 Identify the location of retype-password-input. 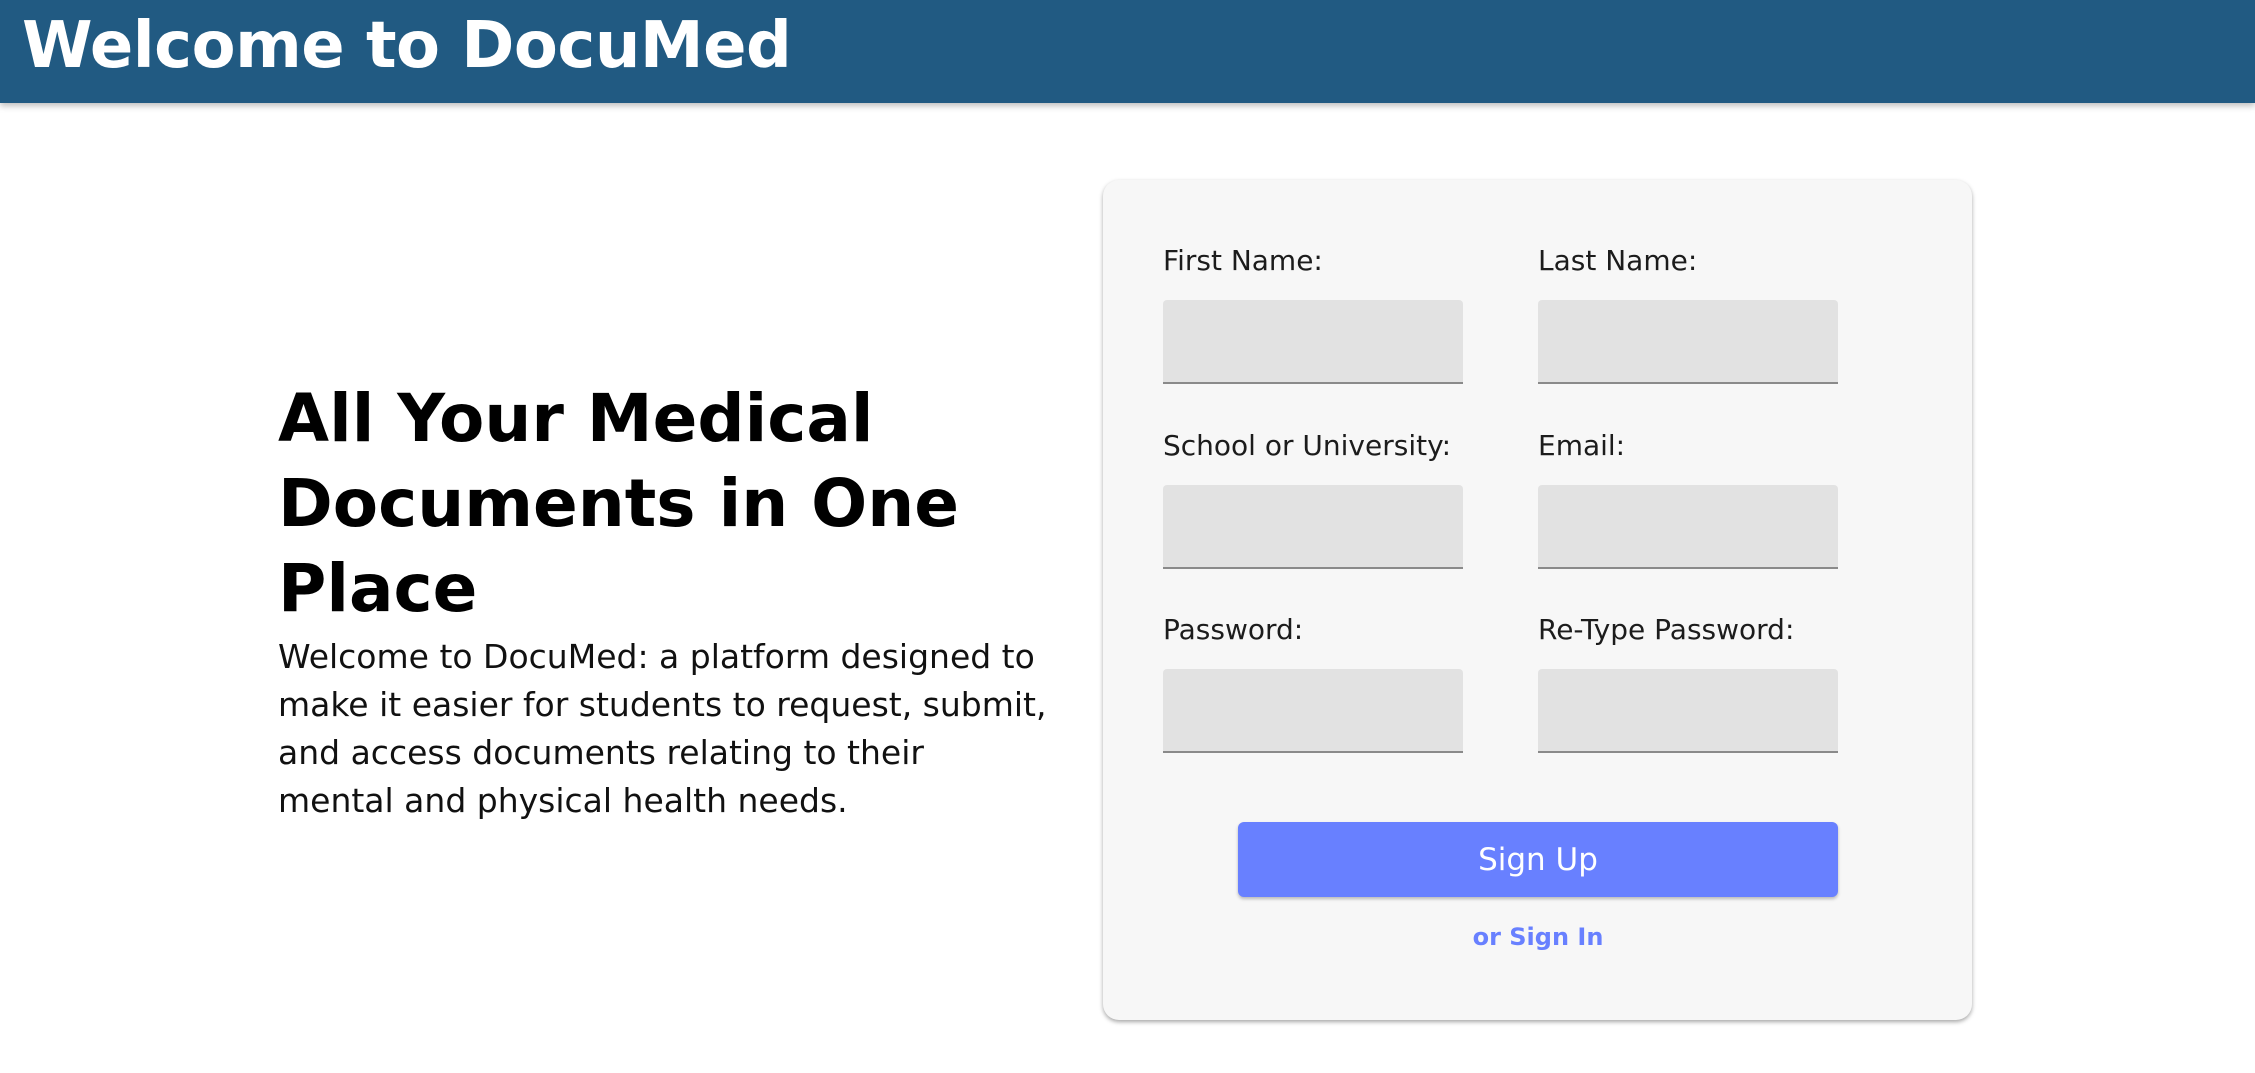
(1688, 711).